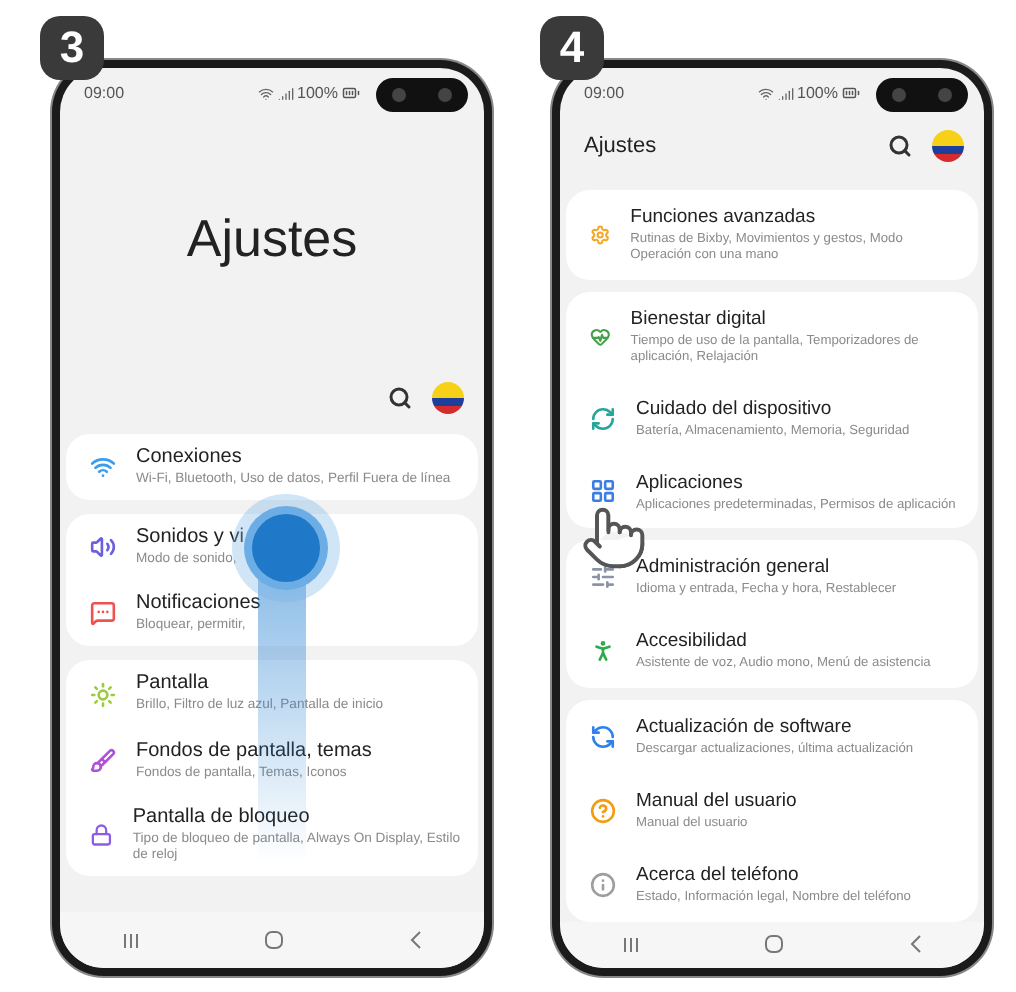 This screenshot has width=1016, height=992. What do you see at coordinates (293, 457) in the screenshot?
I see `setting-title: Conexiones` at bounding box center [293, 457].